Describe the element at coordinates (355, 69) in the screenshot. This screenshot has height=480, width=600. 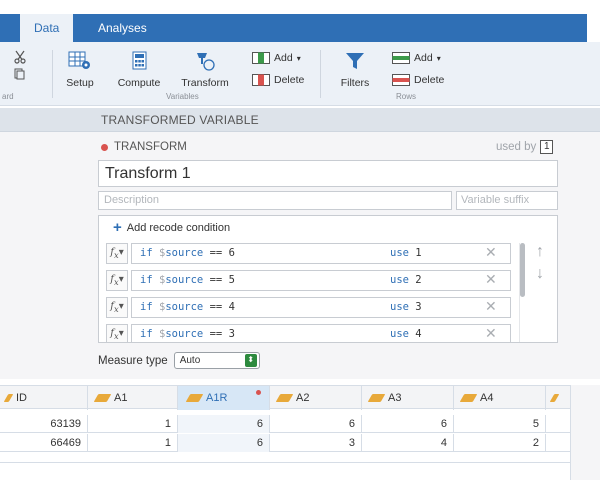
I see `filters-button: Filters` at that location.